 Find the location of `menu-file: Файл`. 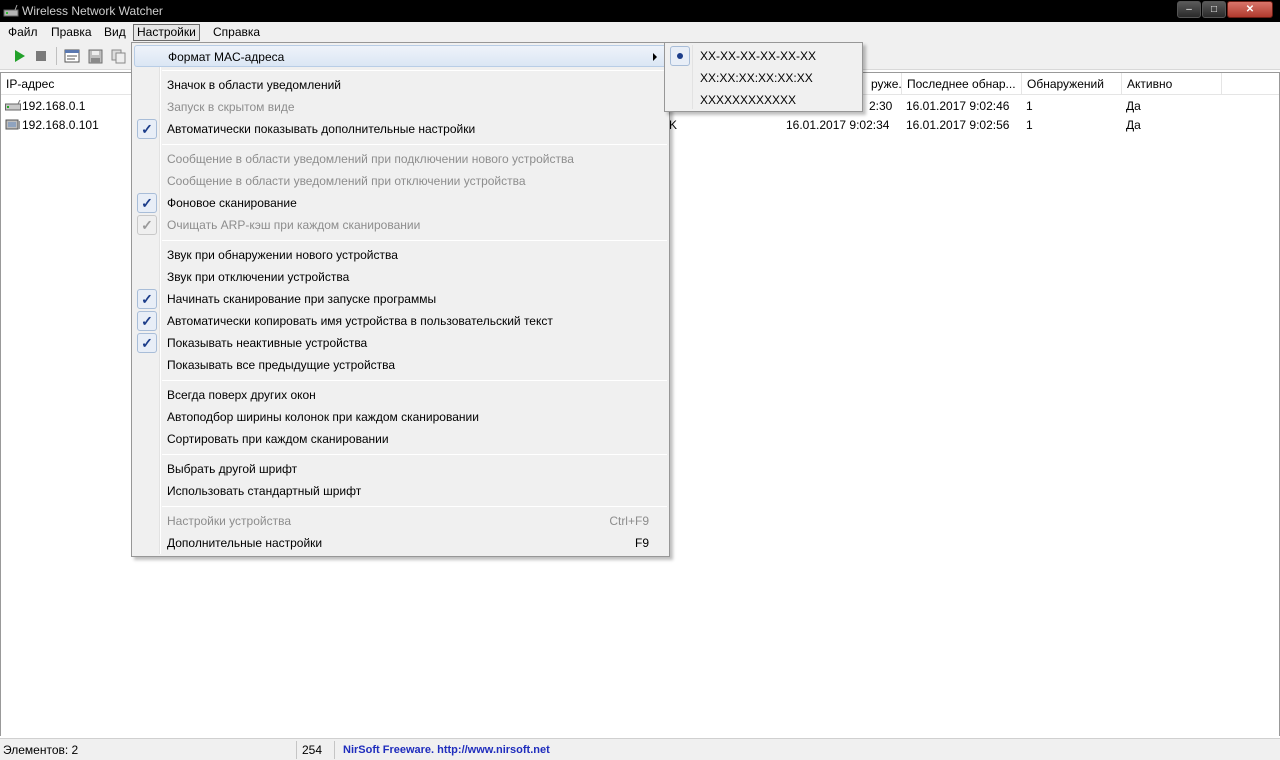

menu-file: Файл is located at coordinates (23, 32).